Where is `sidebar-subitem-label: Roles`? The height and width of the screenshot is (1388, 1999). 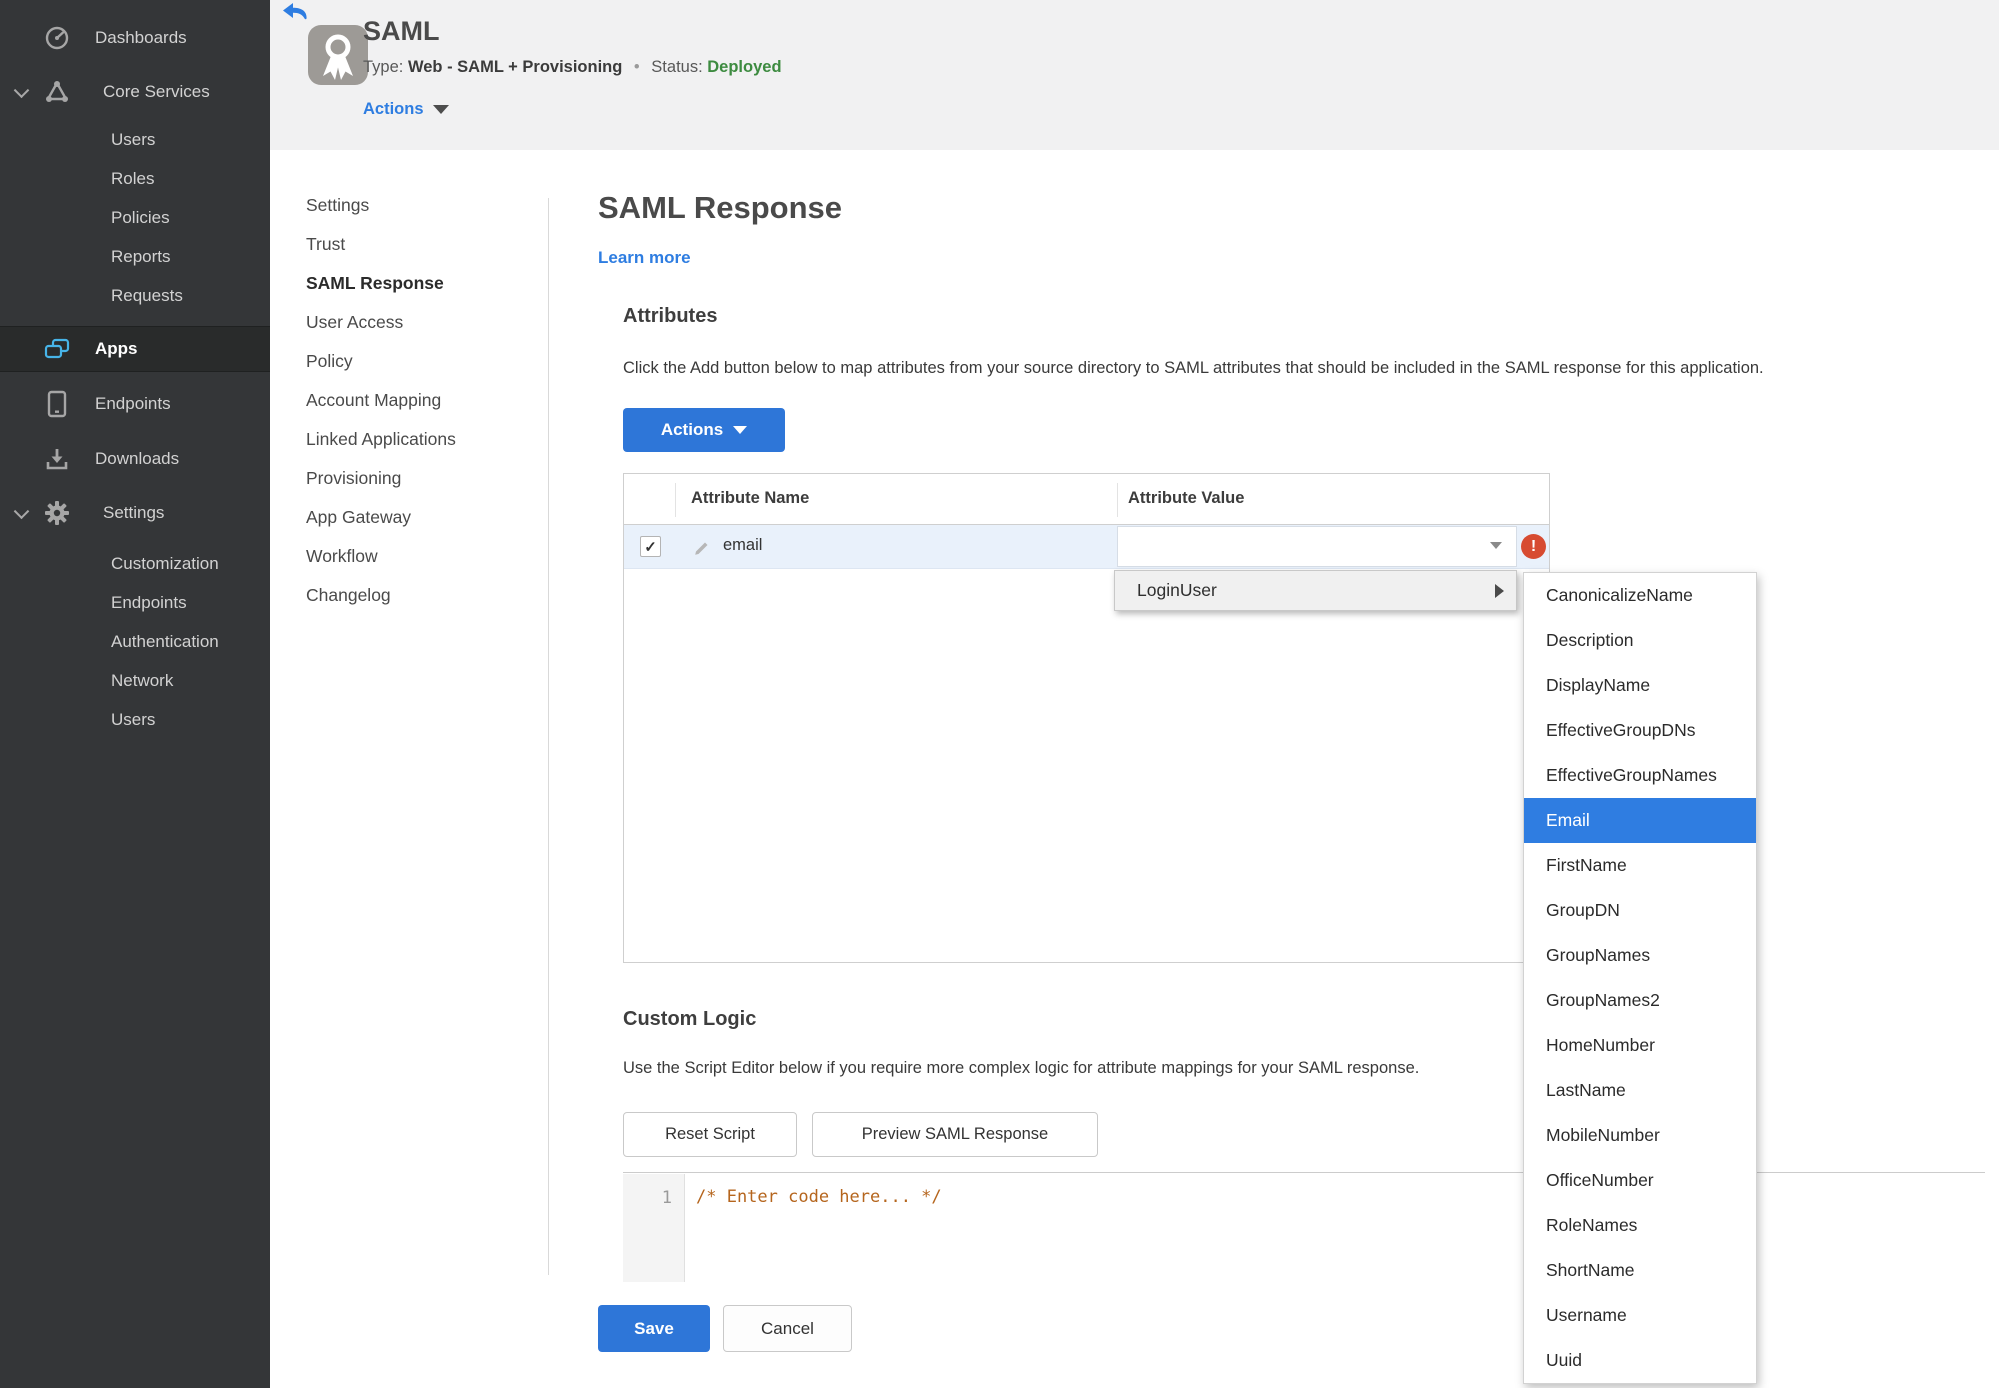 sidebar-subitem-label: Roles is located at coordinates (133, 178).